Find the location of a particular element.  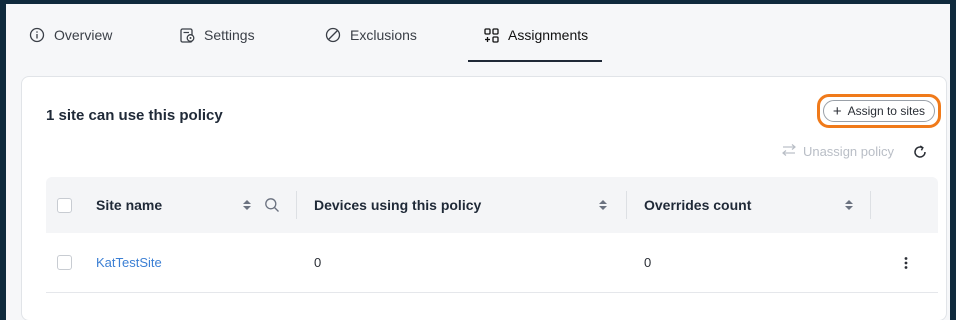

tab-settings: Settings is located at coordinates (216, 35).